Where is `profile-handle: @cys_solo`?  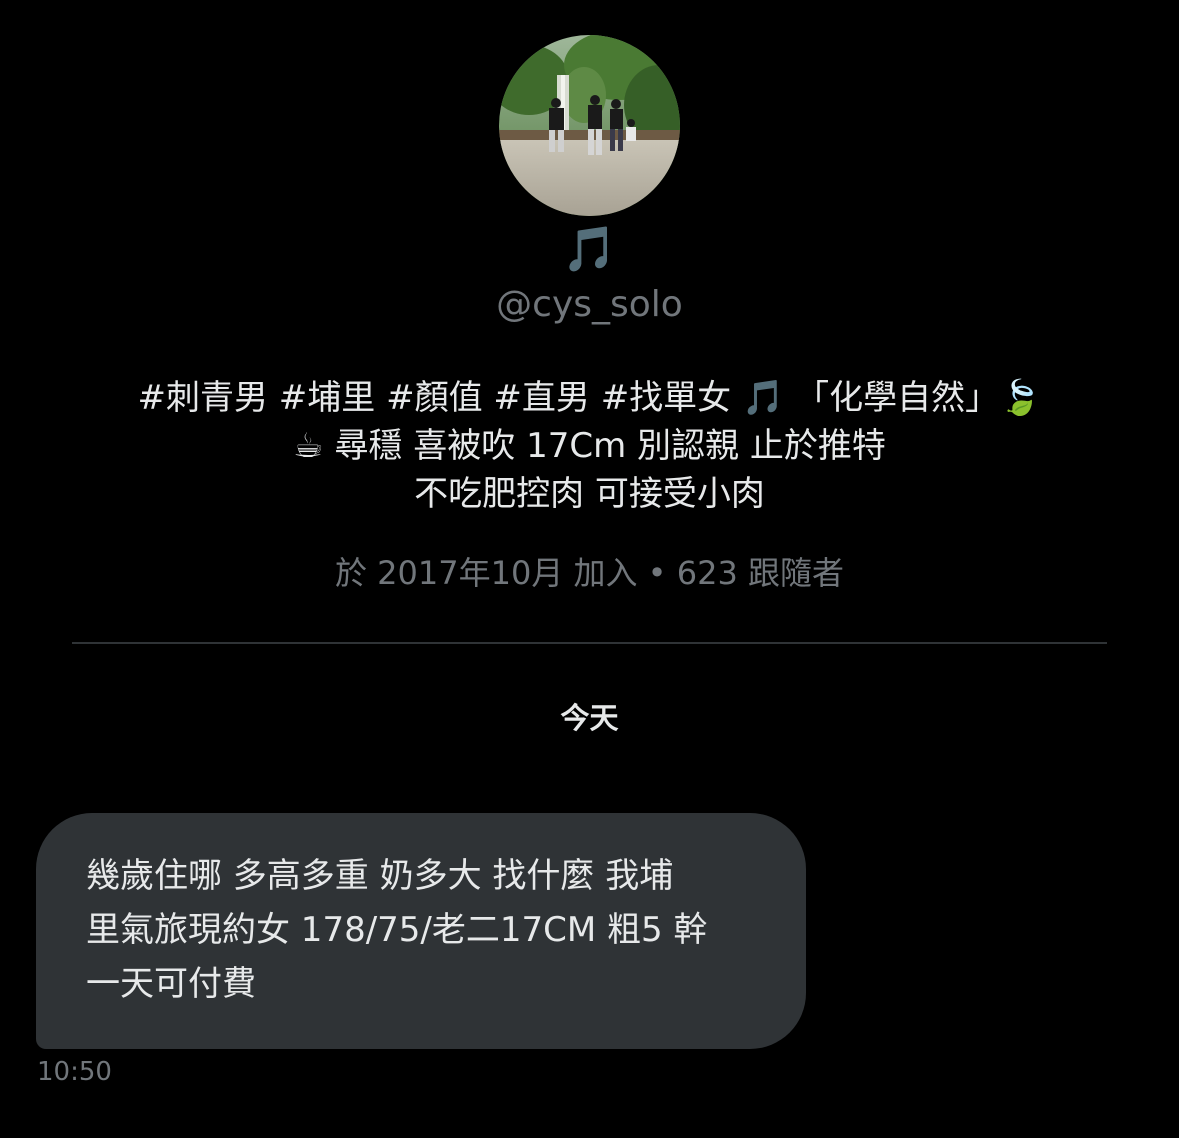
profile-handle: @cys_solo is located at coordinates (589, 305).